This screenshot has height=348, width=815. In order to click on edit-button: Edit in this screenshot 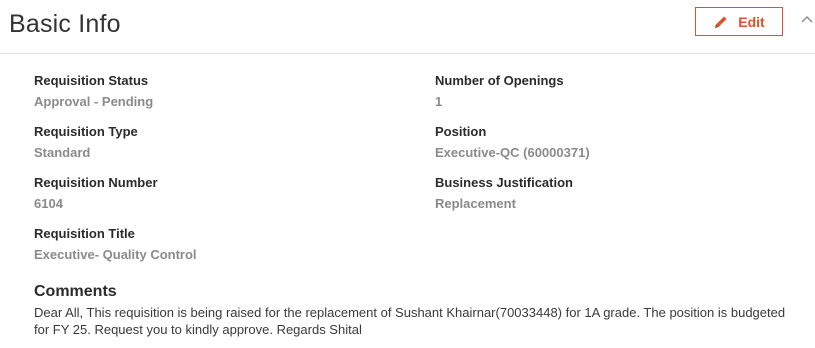, I will do `click(739, 21)`.